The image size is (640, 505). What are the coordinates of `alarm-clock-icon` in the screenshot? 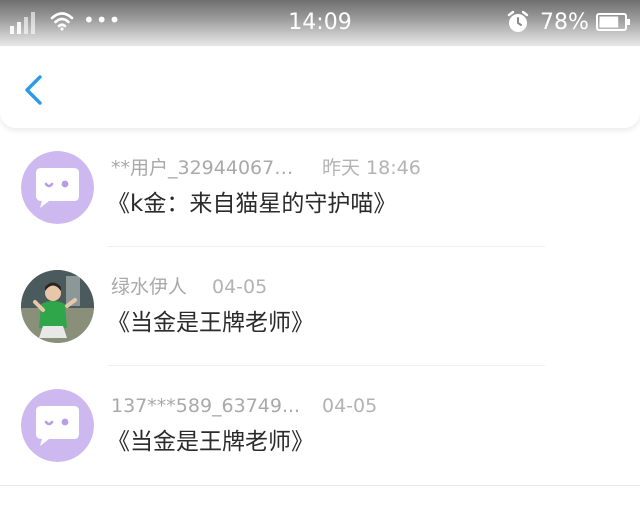 It's located at (518, 21).